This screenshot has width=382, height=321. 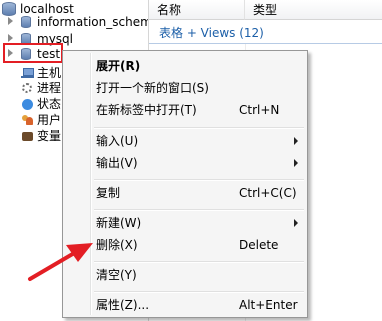 What do you see at coordinates (268, 305) in the screenshot?
I see `menu-shortcut: Alt+Enter` at bounding box center [268, 305].